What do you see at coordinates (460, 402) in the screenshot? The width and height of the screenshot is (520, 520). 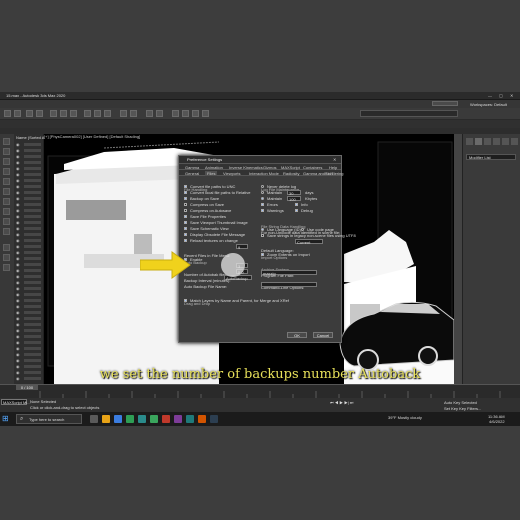 I see `auto-key-label: Auto Key Selected` at bounding box center [460, 402].